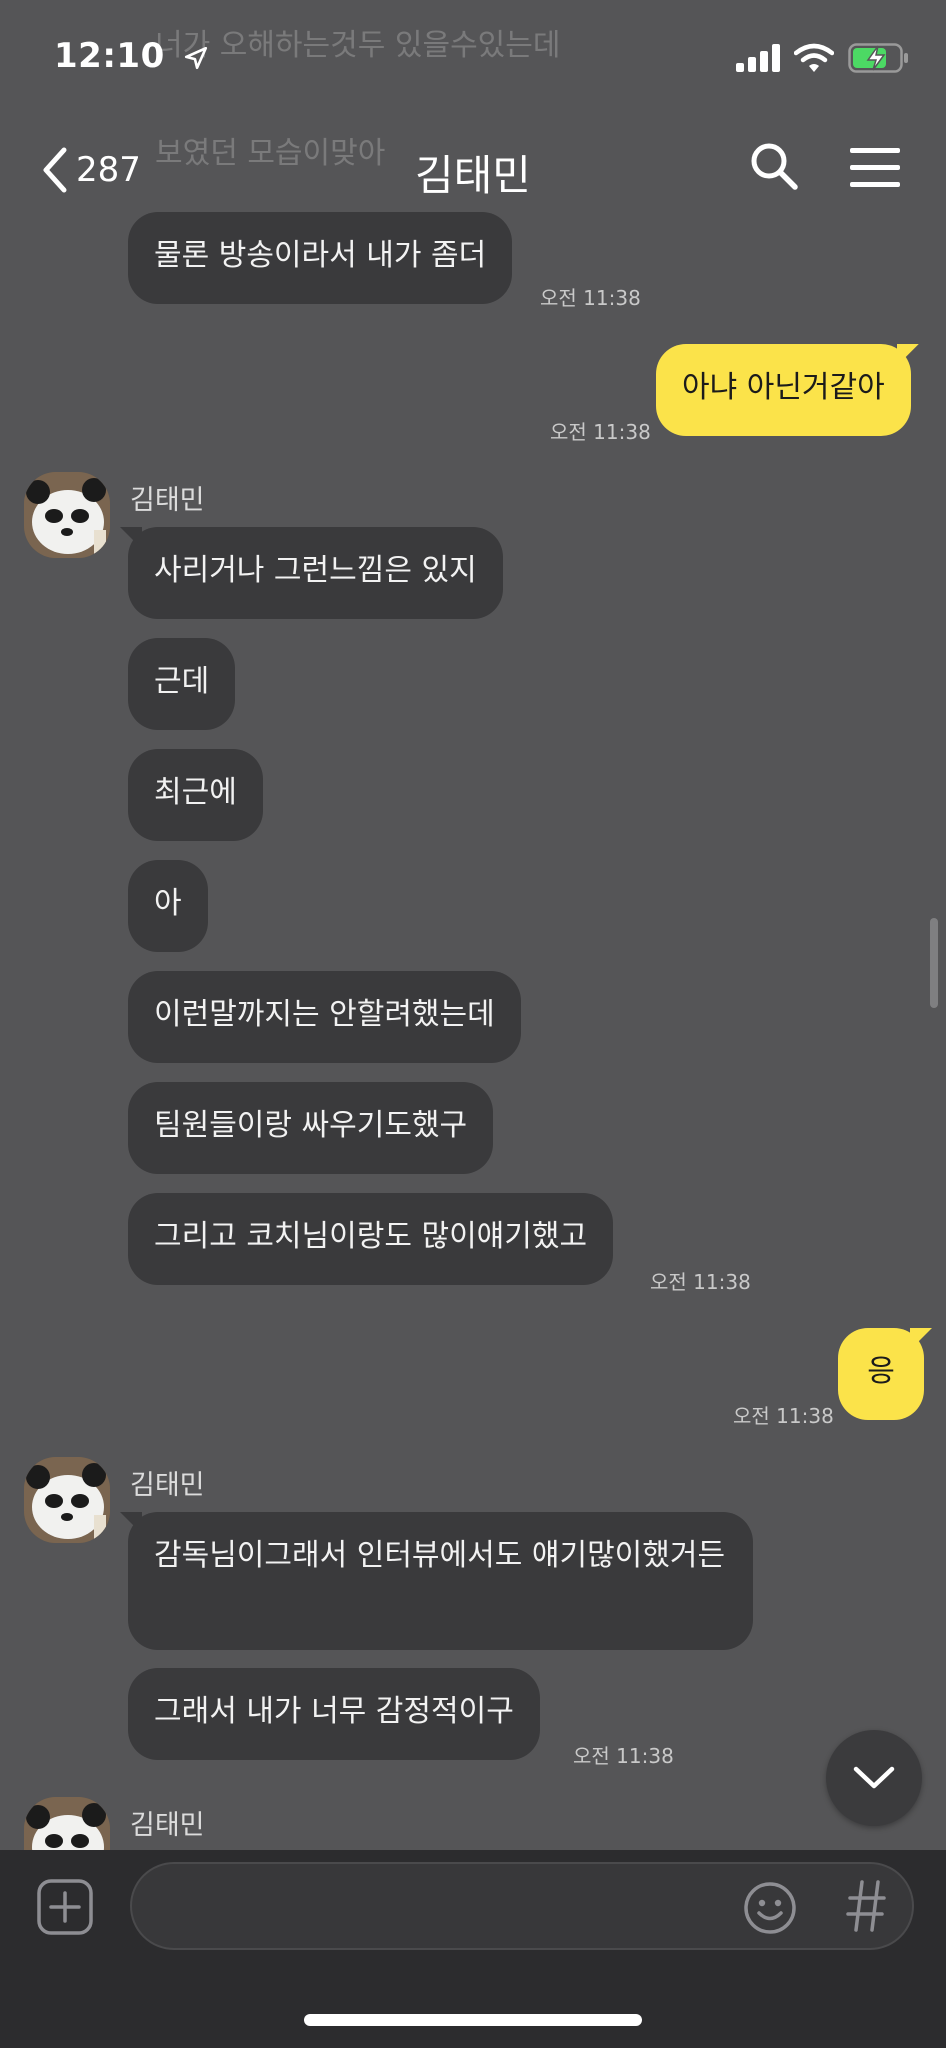 The width and height of the screenshot is (946, 2048). I want to click on message-text: 응, so click(881, 1371).